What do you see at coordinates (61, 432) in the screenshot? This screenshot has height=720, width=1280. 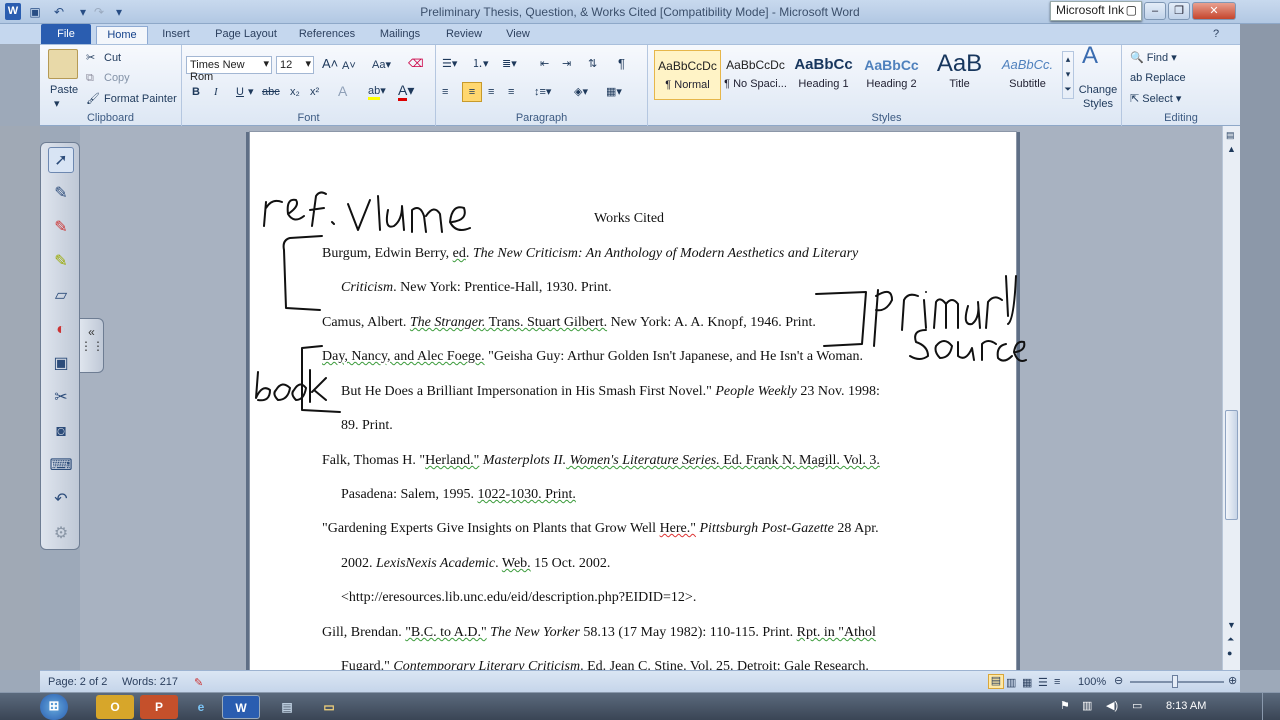 I see `camera-icon: ◙` at bounding box center [61, 432].